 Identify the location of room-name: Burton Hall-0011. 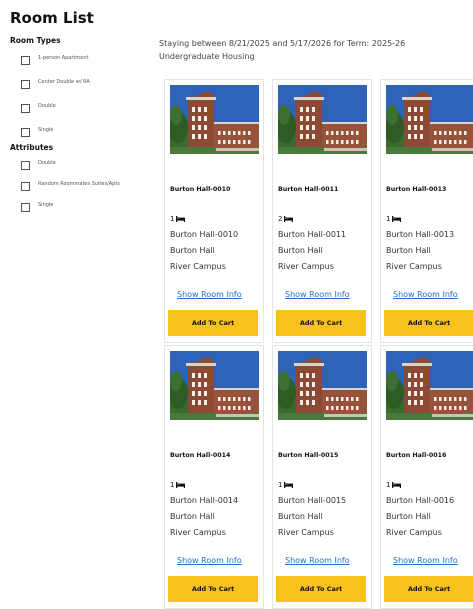
(308, 189).